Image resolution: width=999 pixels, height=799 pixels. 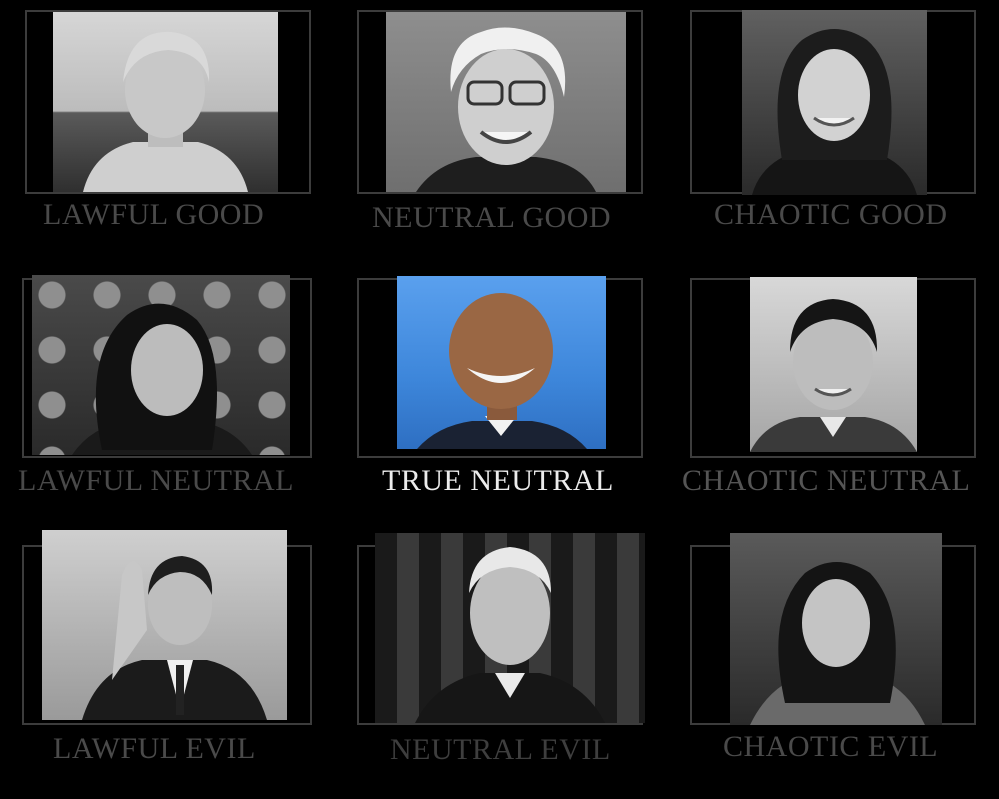 I want to click on alignment-label: LAWFUL EVIL, so click(x=154, y=748).